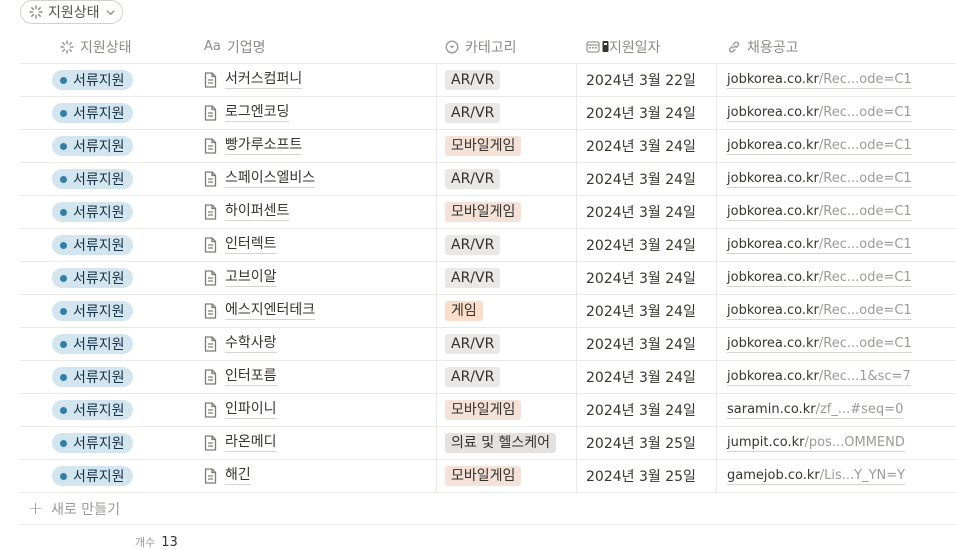 The height and width of the screenshot is (550, 956). Describe the element at coordinates (257, 113) in the screenshot. I see `company-name-link: 로그엔코딩` at that location.